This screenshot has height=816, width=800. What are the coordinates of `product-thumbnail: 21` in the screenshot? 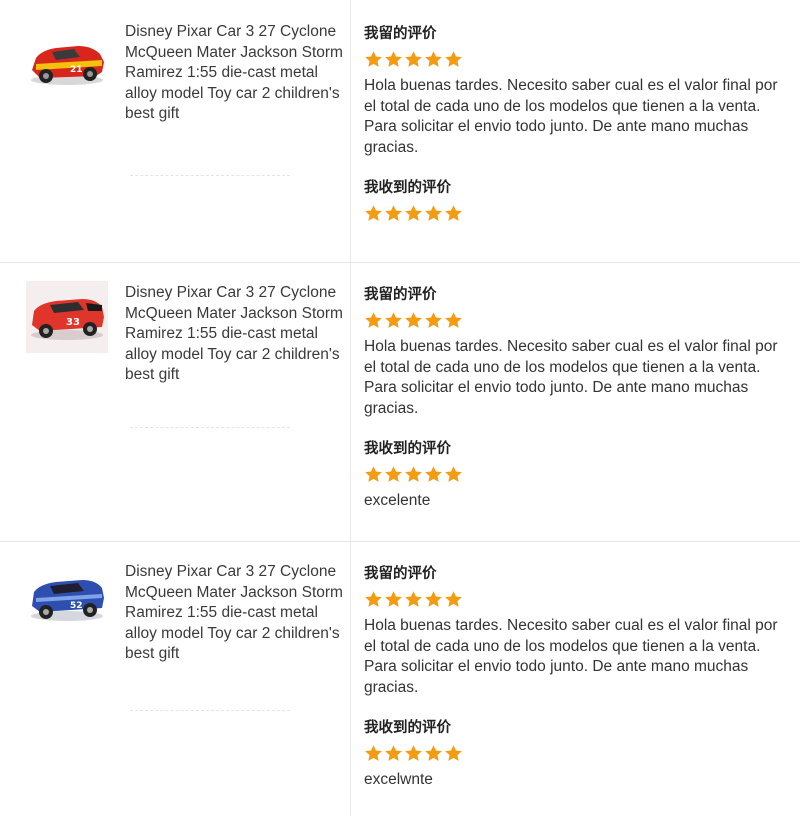 It's located at (67, 66).